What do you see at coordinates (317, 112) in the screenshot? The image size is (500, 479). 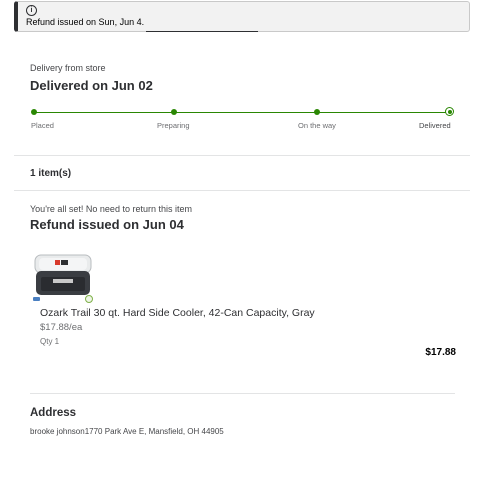 I see `step-dot-on-the-way` at bounding box center [317, 112].